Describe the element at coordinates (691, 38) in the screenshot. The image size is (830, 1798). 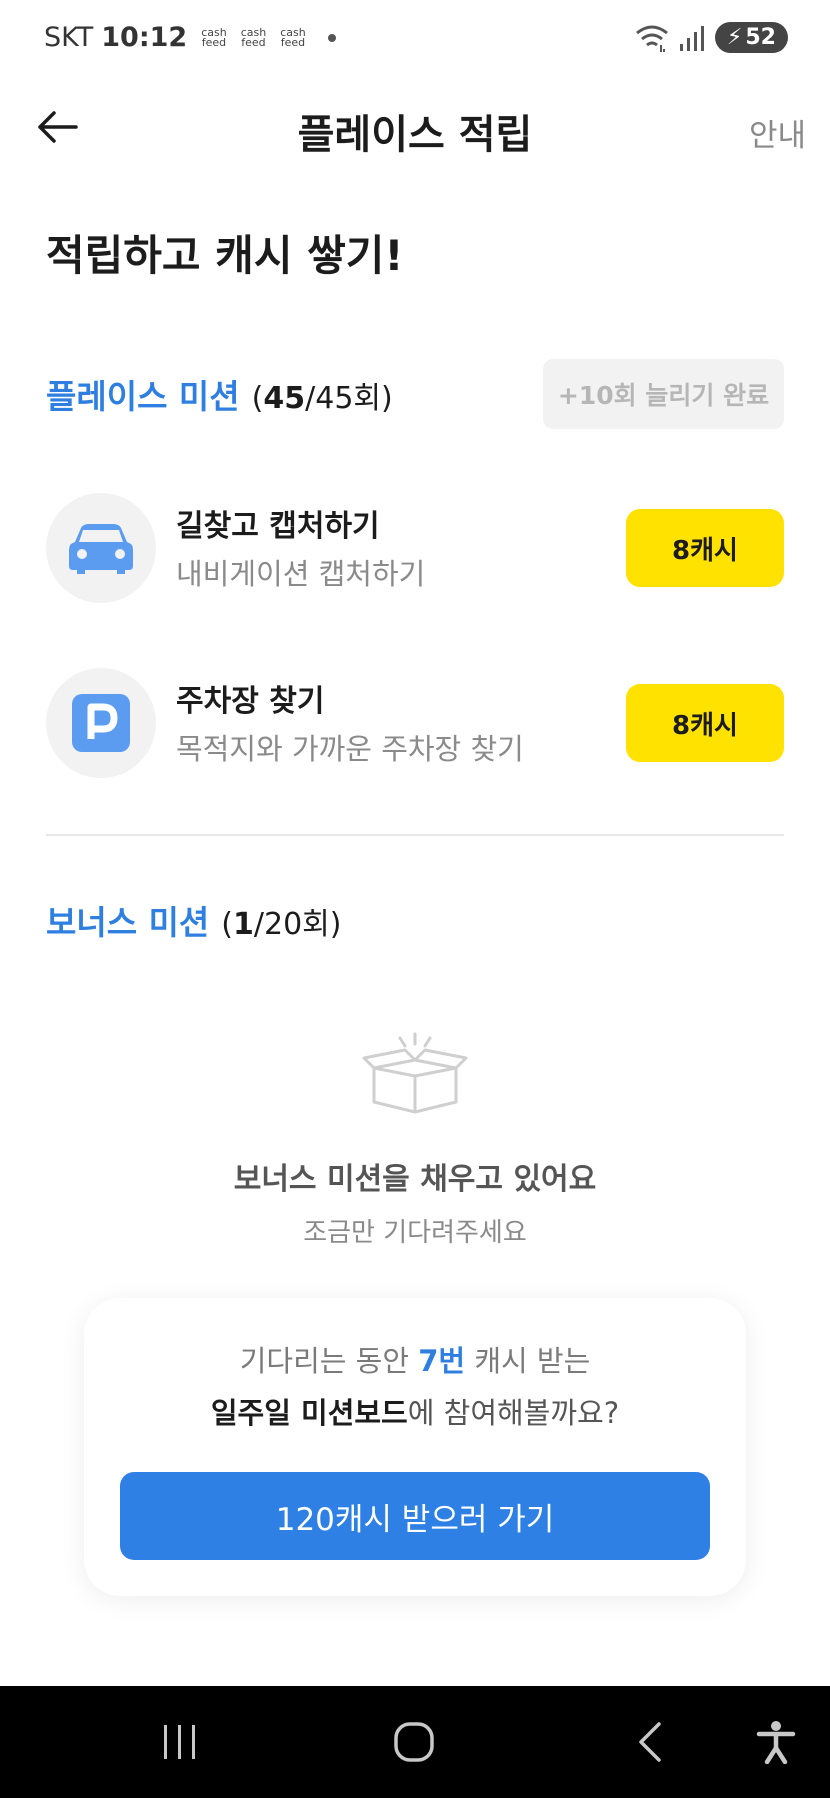
I see `signal-icon` at that location.